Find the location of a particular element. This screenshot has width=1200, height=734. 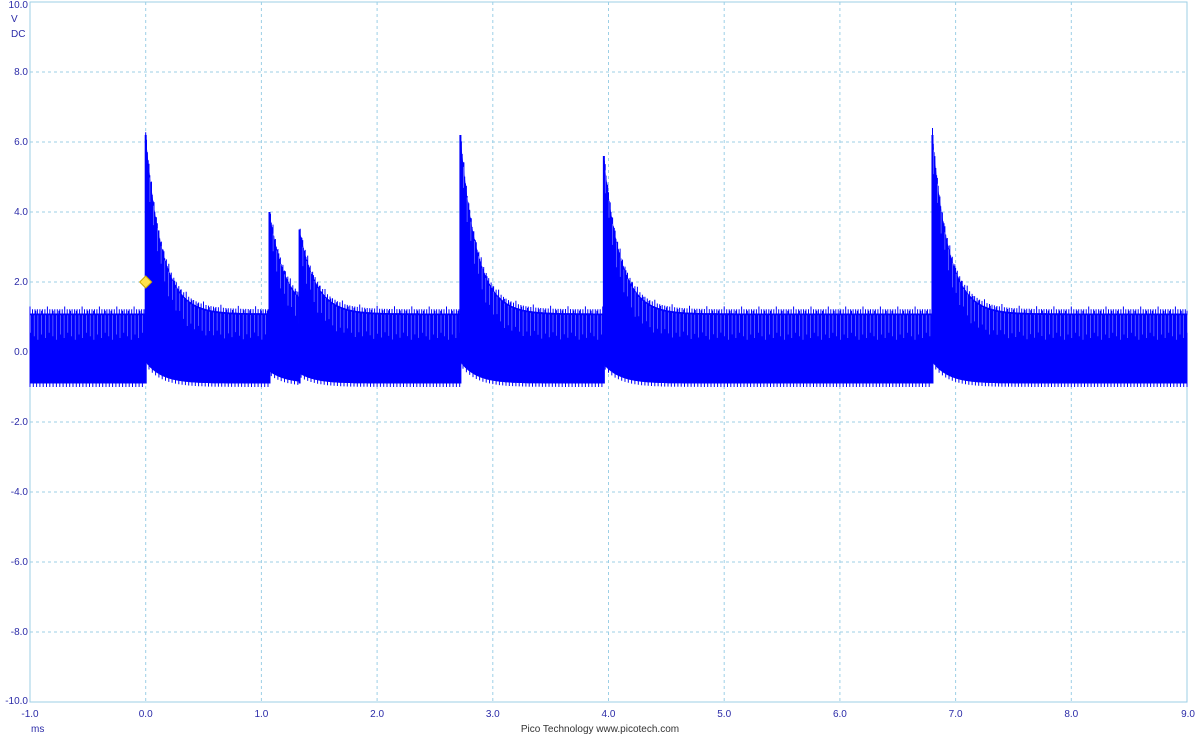

y-tick-label: -2.0 is located at coordinates (20, 422).